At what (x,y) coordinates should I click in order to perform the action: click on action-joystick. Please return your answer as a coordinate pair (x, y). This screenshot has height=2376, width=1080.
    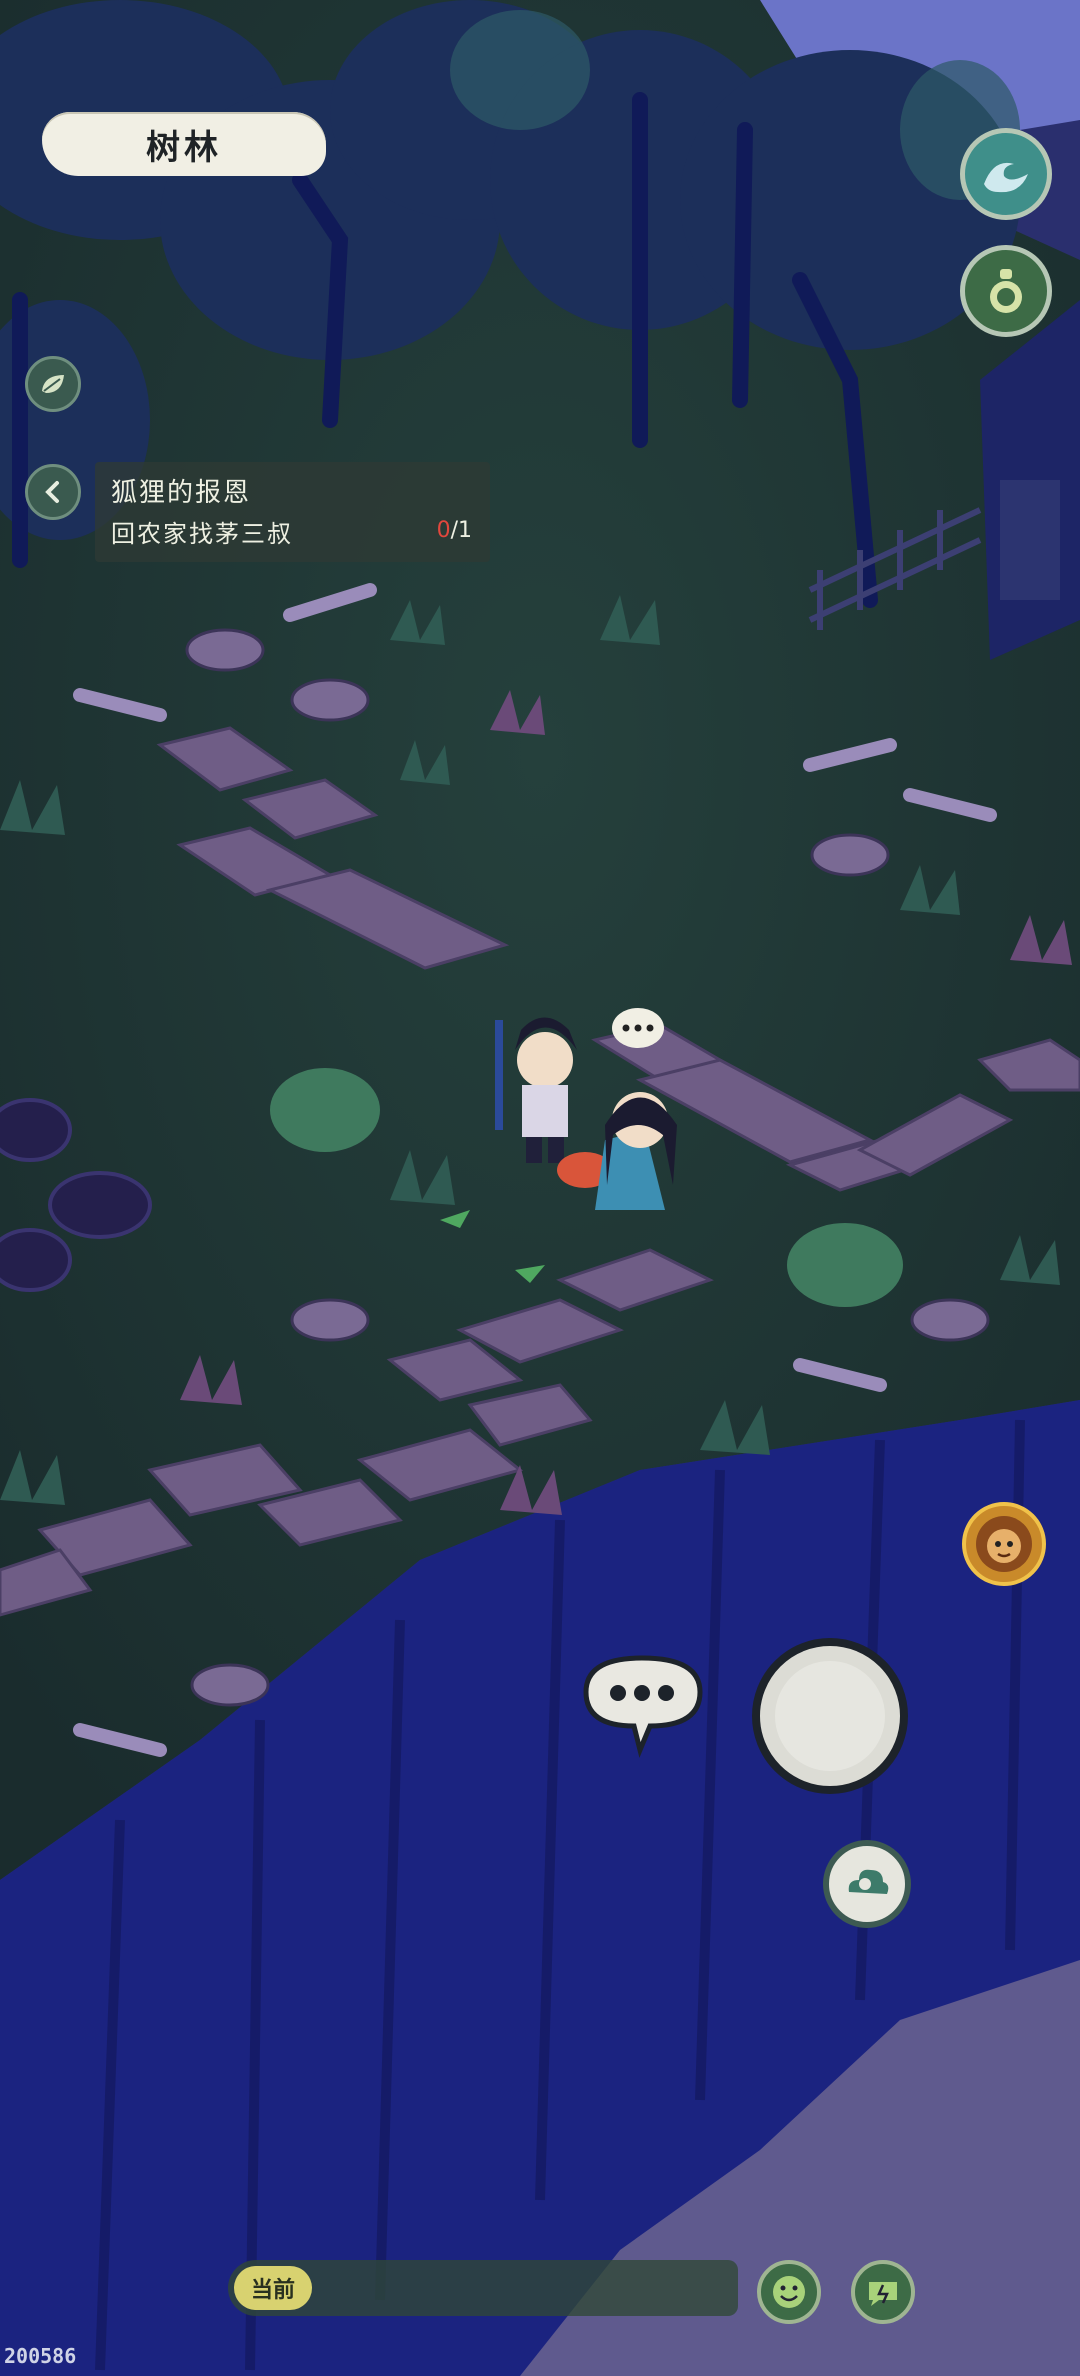
    Looking at the image, I should click on (830, 1716).